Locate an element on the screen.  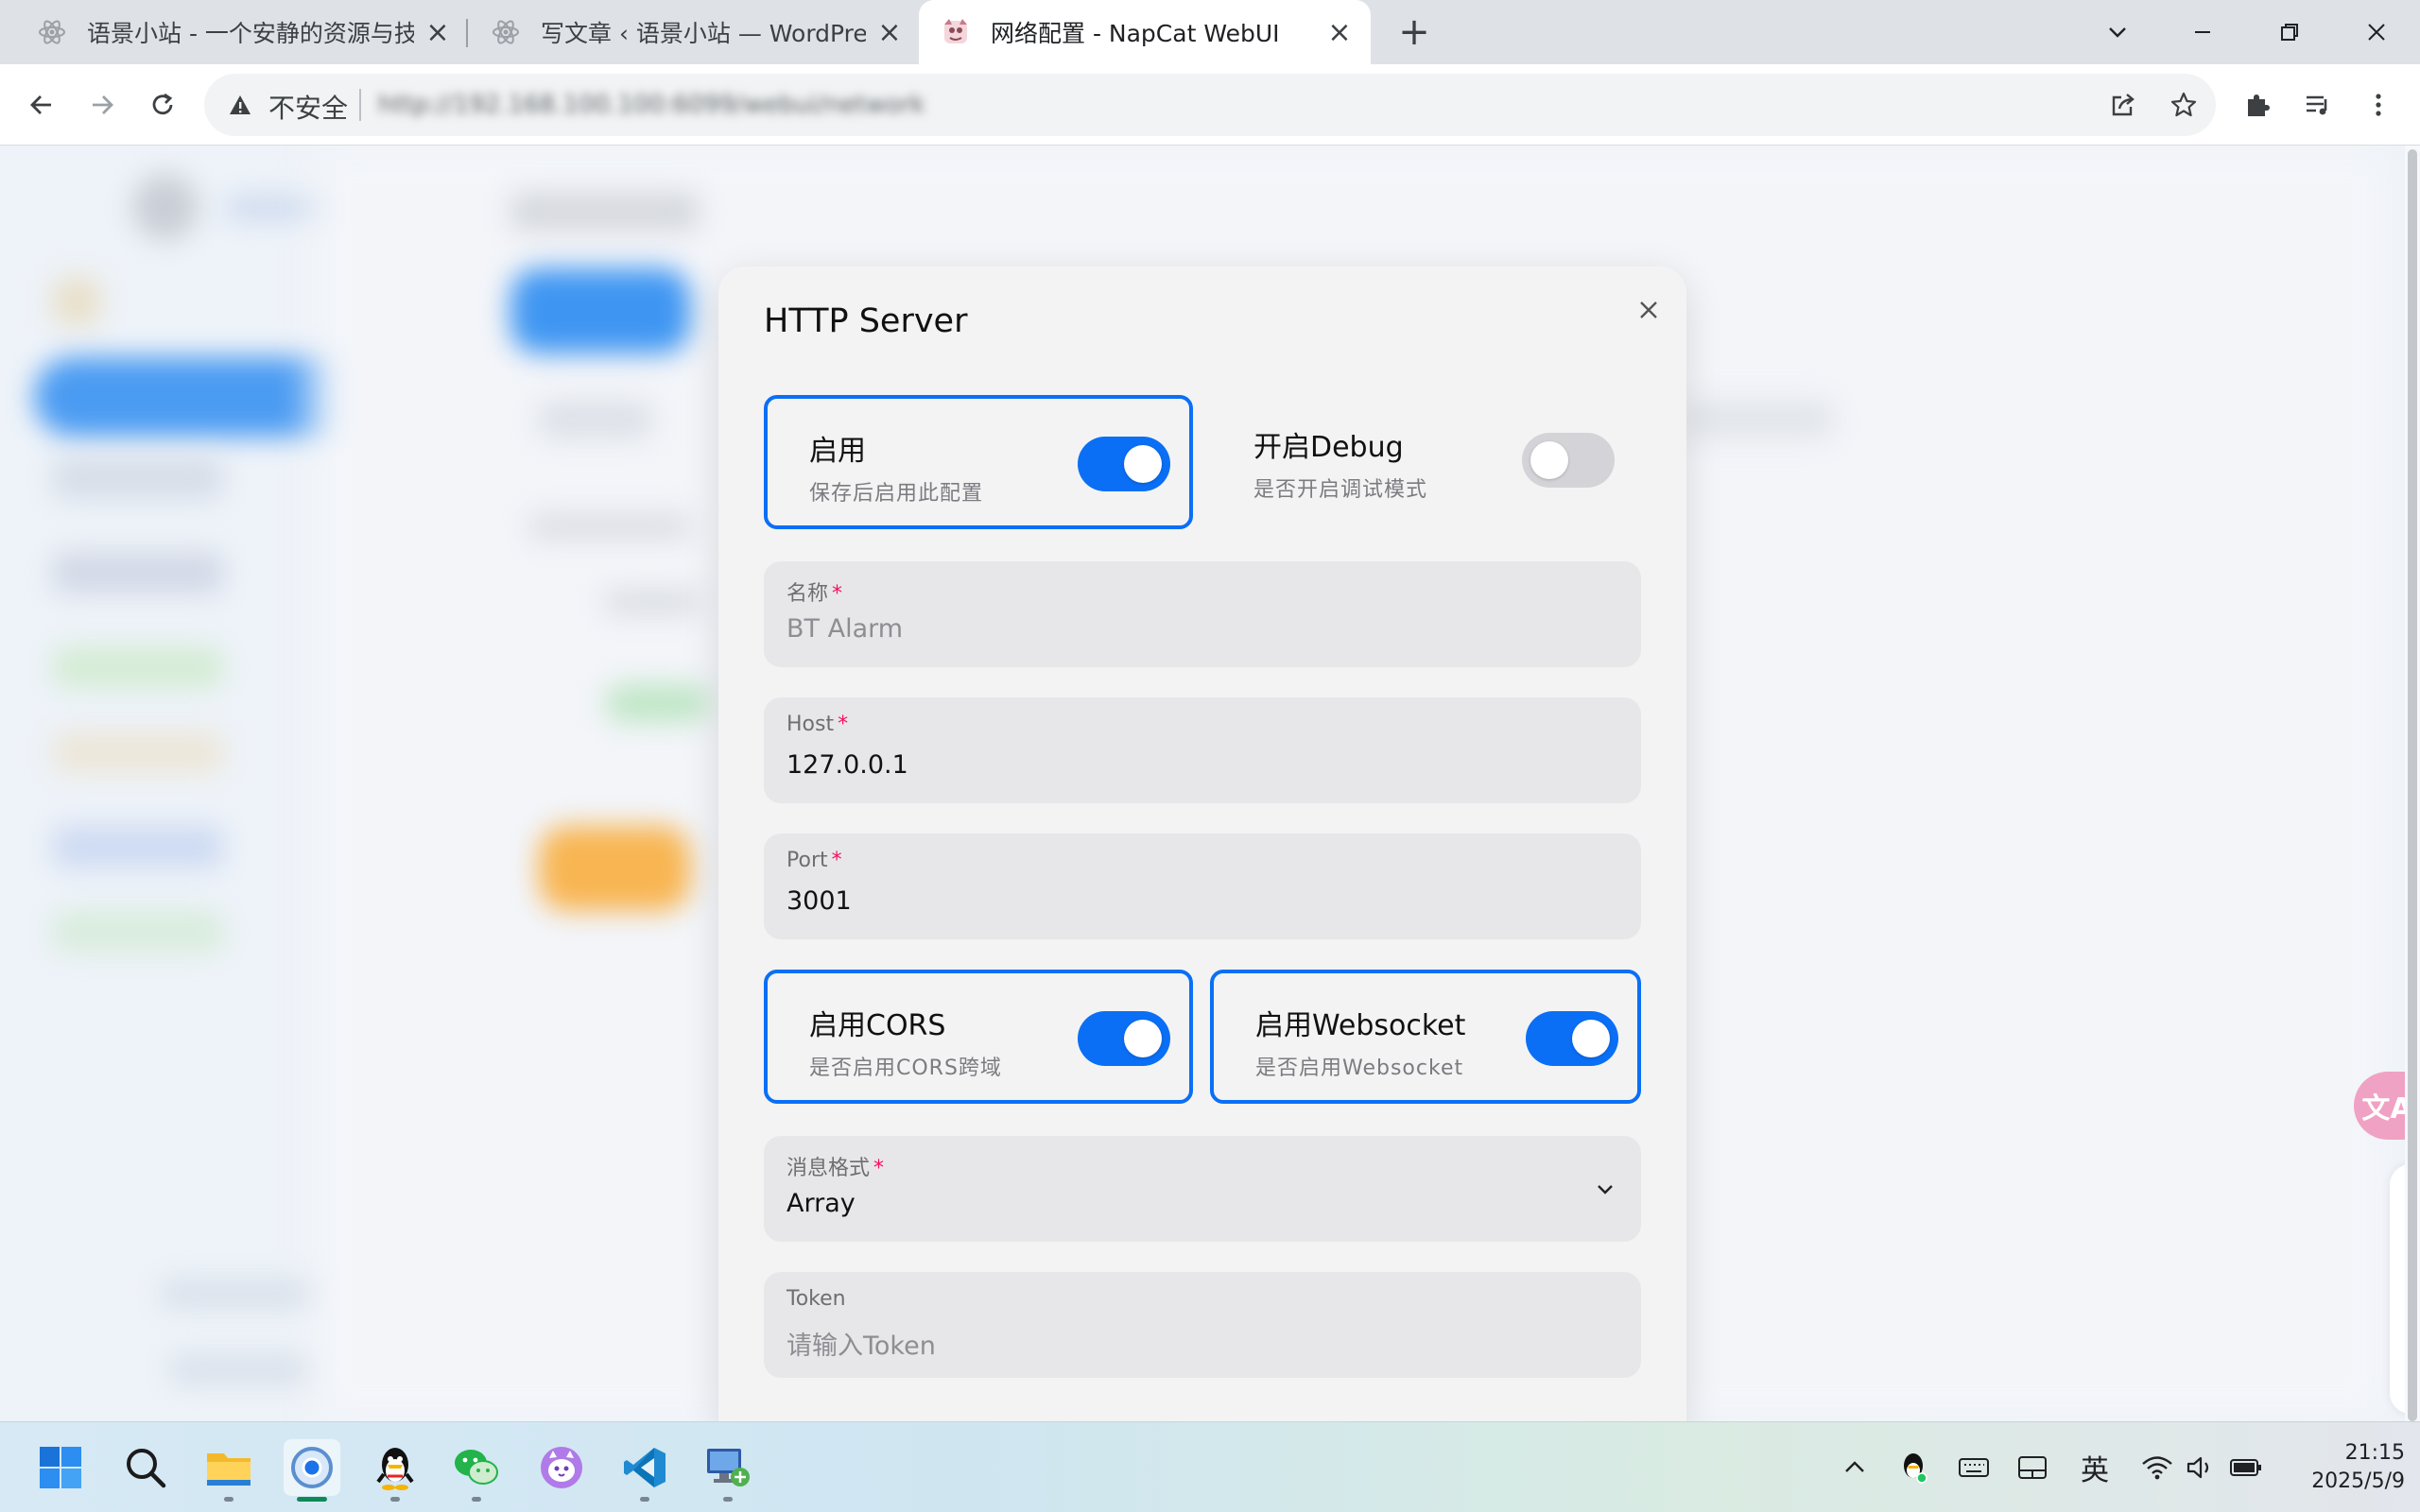
token-input: 请输入Token is located at coordinates (861, 1343).